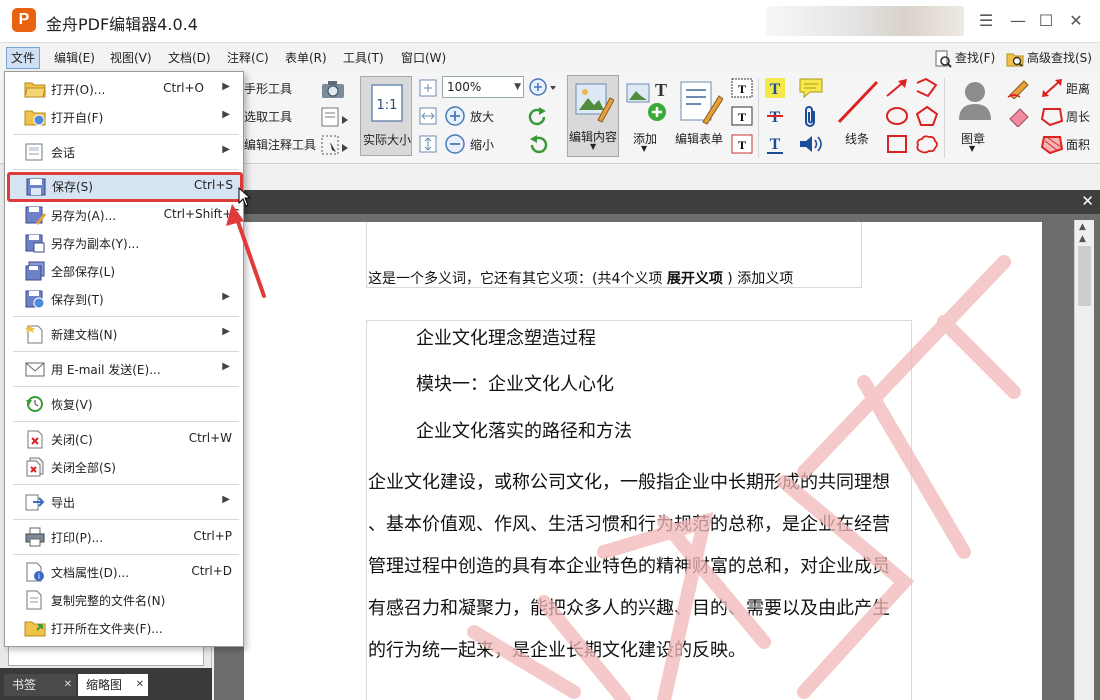  I want to click on rotate-right-icon, so click(538, 117).